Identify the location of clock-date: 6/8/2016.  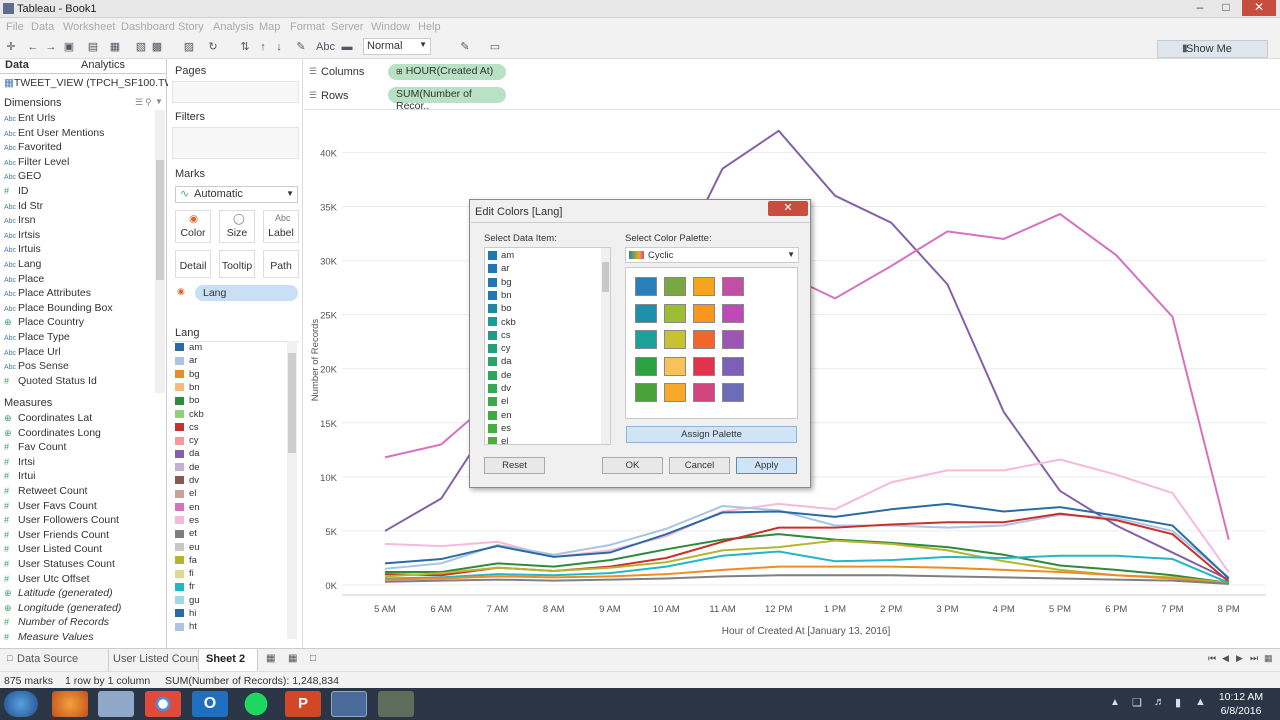
(1241, 711).